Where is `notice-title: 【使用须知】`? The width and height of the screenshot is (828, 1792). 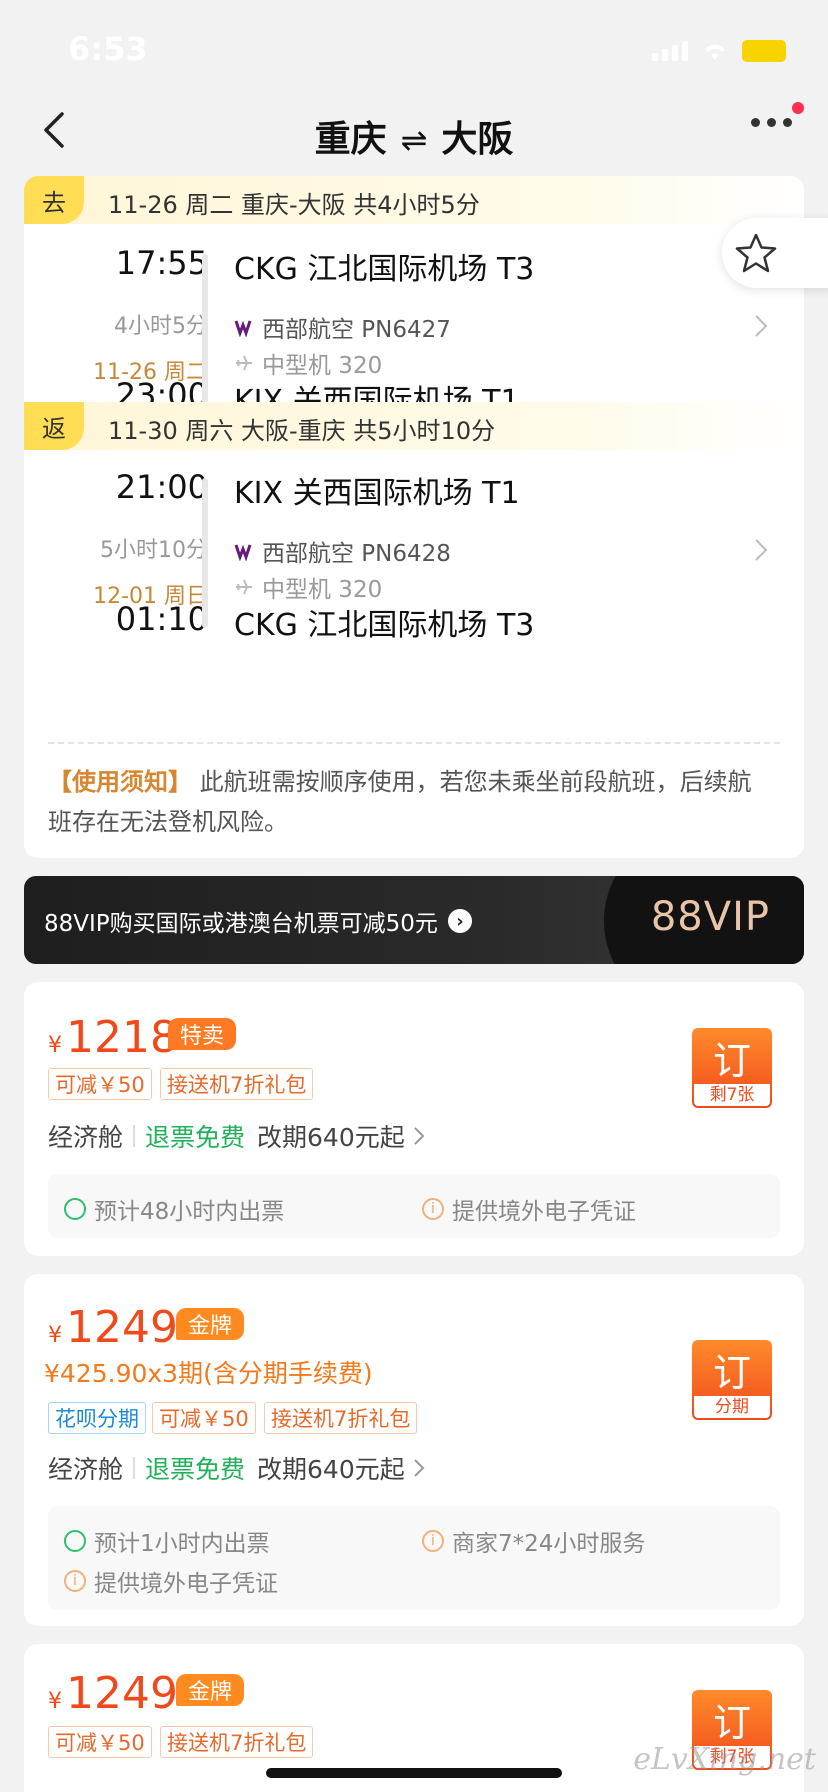
notice-title: 【使用须知】 is located at coordinates (120, 782).